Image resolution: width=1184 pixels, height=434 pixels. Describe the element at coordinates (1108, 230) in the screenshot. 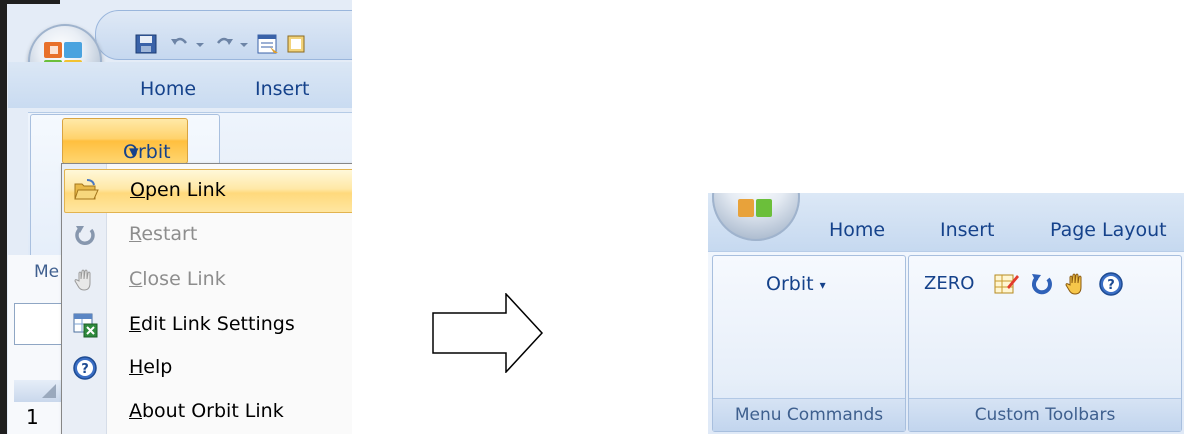

I see `tab-page-layout: Page Layout` at that location.